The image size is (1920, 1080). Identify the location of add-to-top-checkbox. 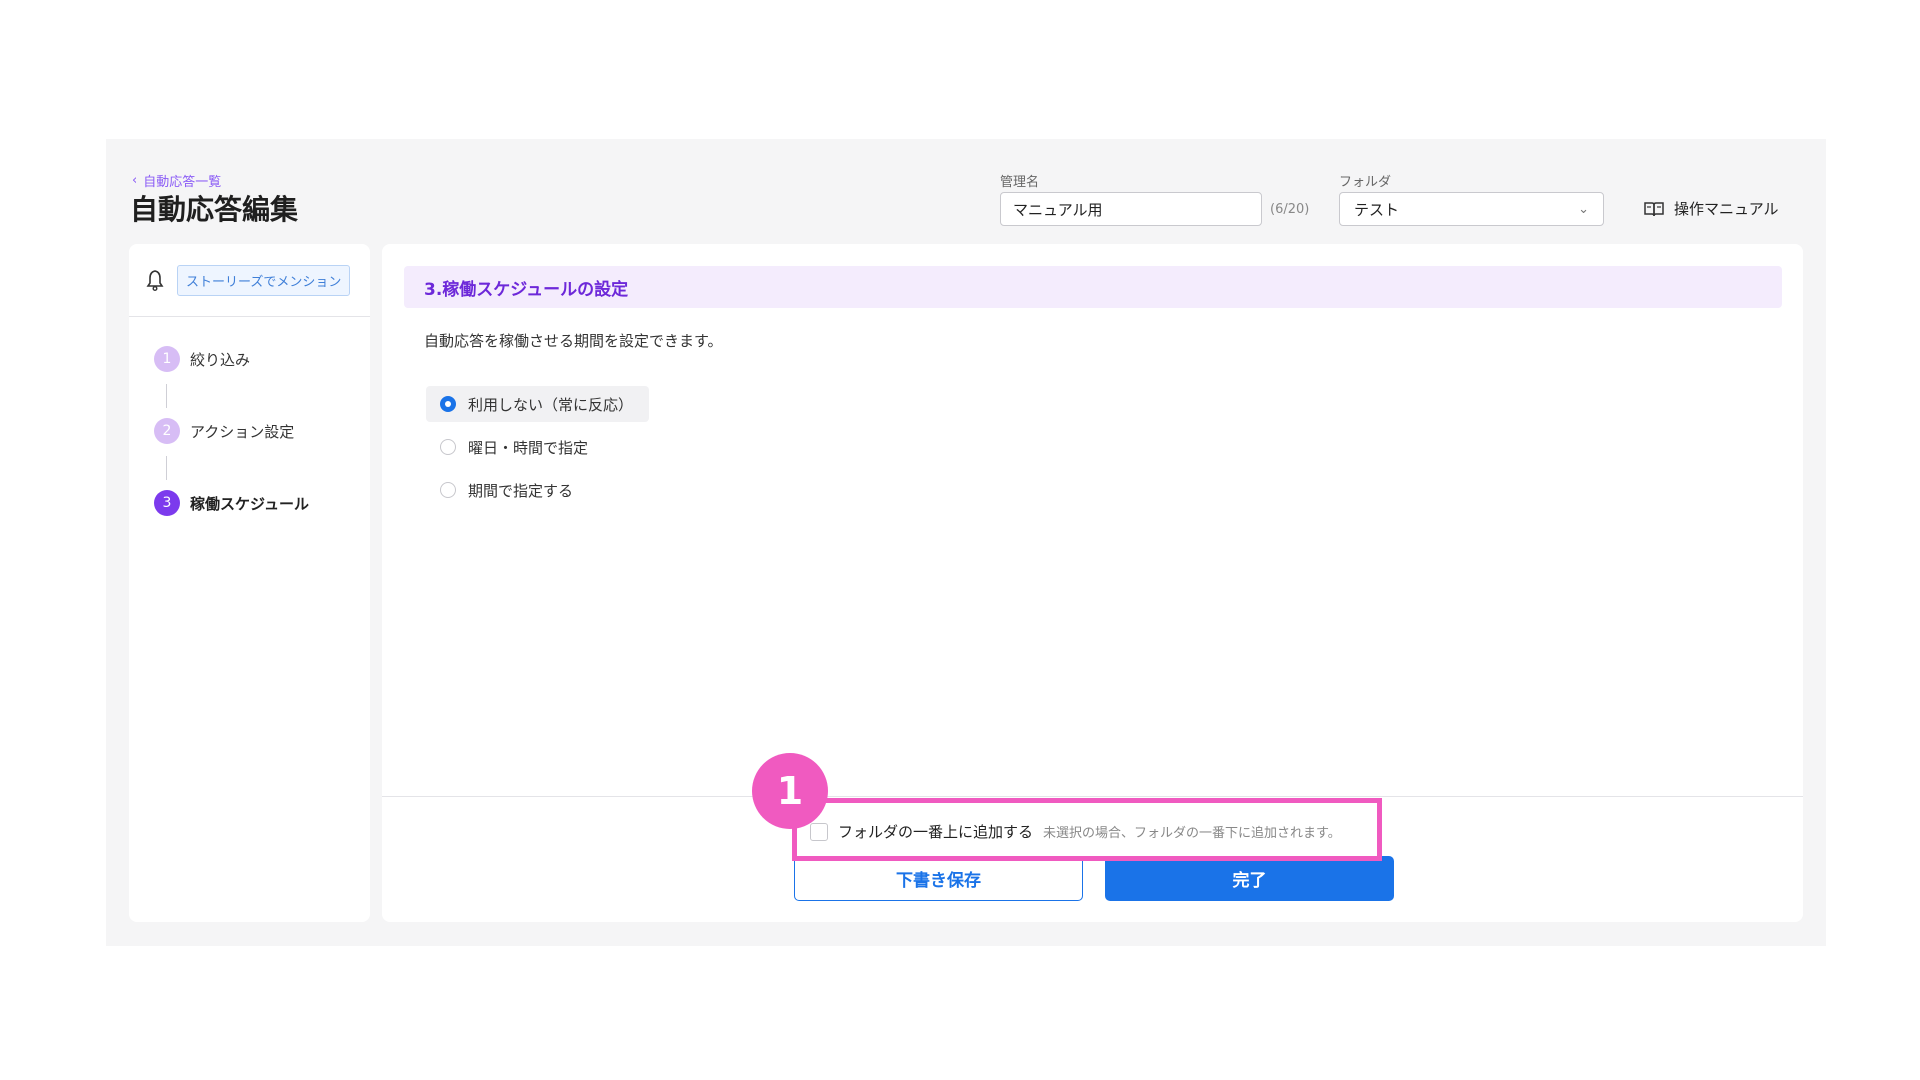
(819, 831).